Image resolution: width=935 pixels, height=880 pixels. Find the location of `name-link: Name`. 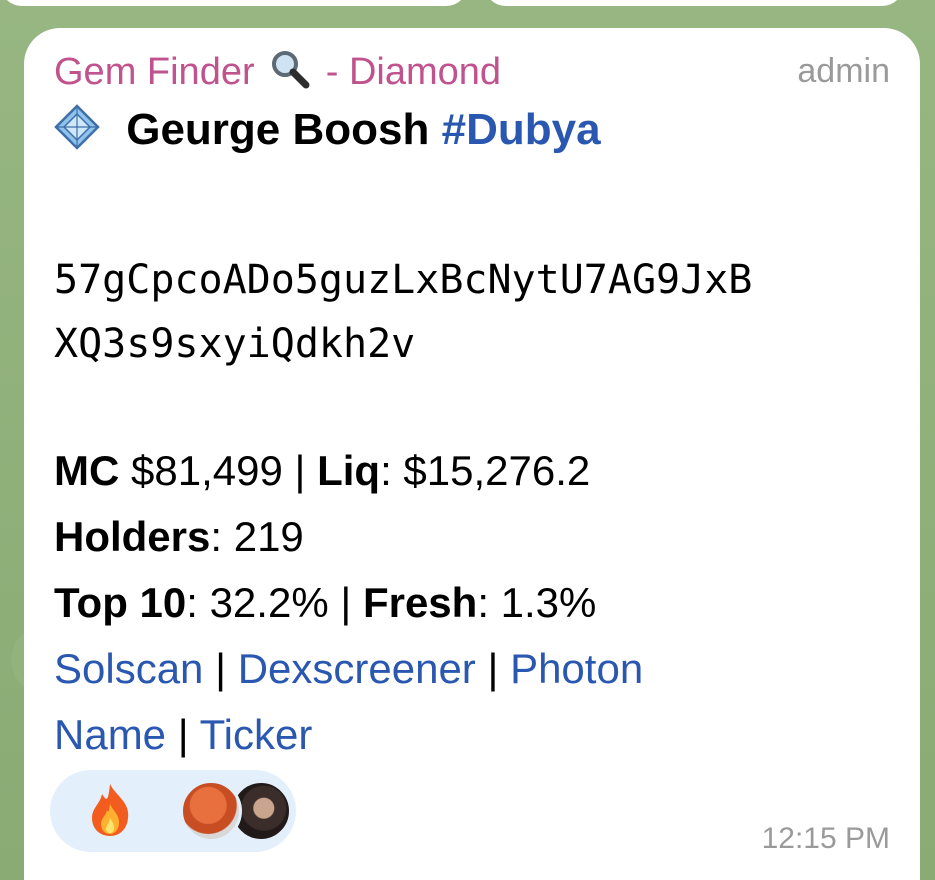

name-link: Name is located at coordinates (110, 734).